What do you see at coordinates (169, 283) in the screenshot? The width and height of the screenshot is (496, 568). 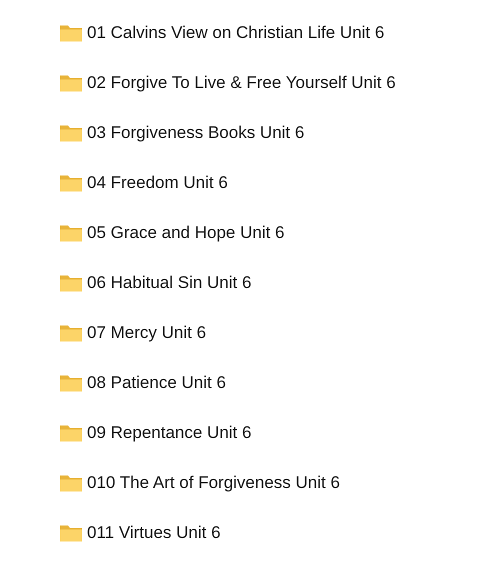 I see `folder-name: 06 Habitual Sin Unit 6` at bounding box center [169, 283].